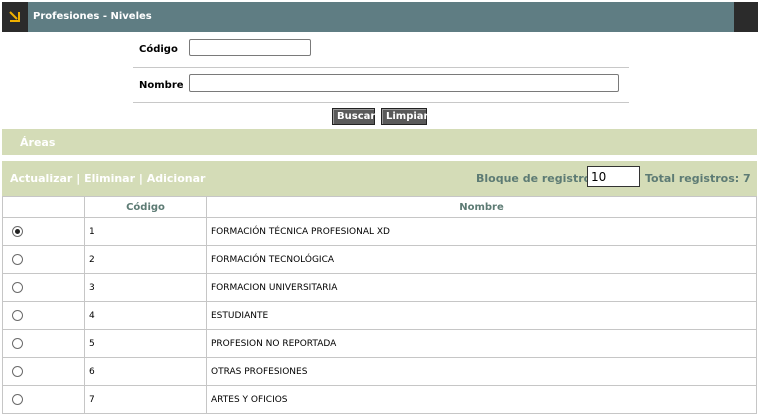 The height and width of the screenshot is (420, 760). I want to click on bloque-label: Bloque de registros:, so click(539, 178).